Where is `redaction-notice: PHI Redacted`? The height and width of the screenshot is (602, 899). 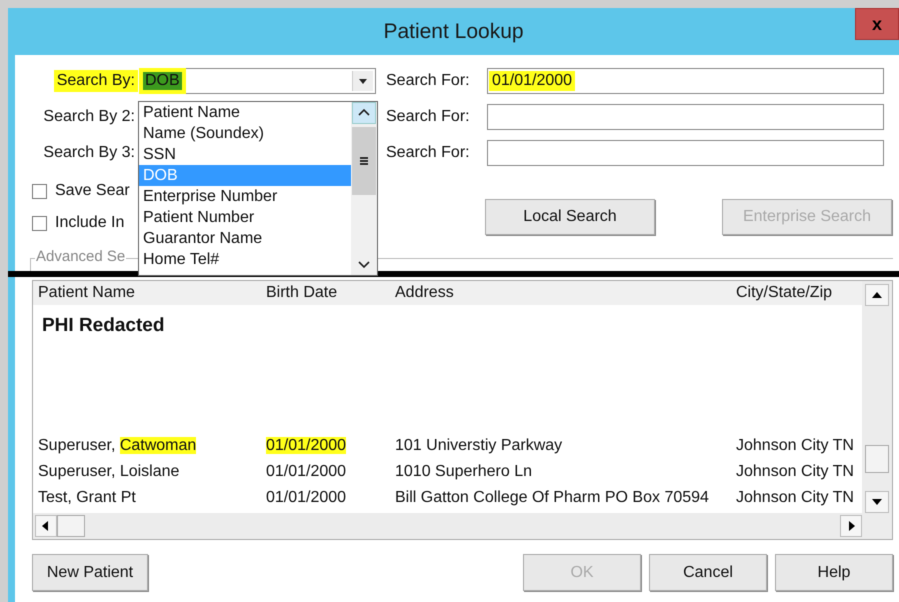 redaction-notice: PHI Redacted is located at coordinates (103, 326).